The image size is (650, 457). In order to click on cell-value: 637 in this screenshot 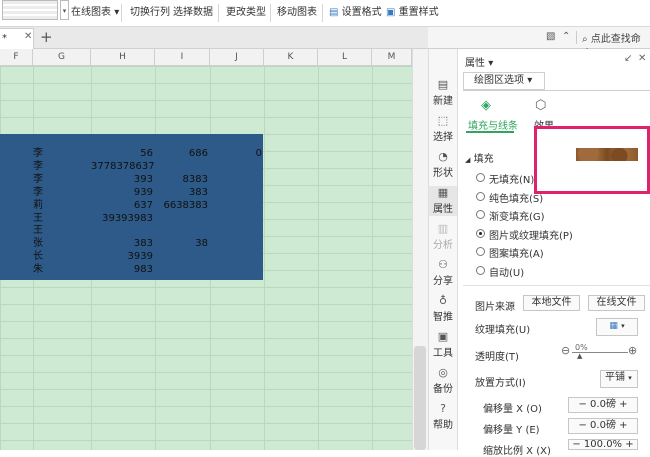, I will do `click(122, 206)`.